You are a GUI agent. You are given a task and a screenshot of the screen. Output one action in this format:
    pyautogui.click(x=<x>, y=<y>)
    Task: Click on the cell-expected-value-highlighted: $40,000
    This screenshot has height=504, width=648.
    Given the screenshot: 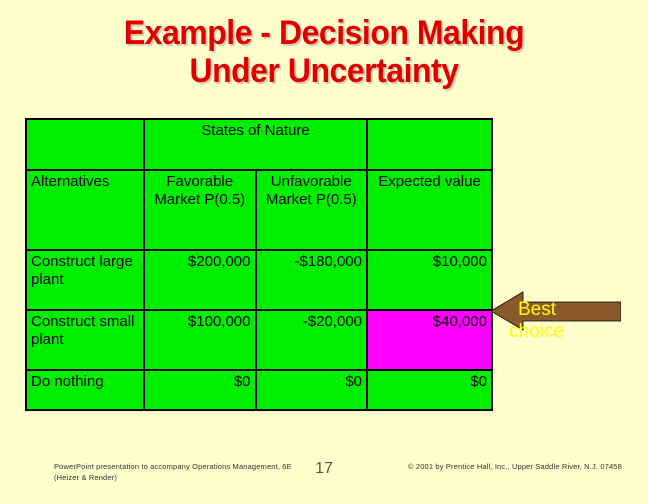 What is the action you would take?
    pyautogui.click(x=429, y=340)
    